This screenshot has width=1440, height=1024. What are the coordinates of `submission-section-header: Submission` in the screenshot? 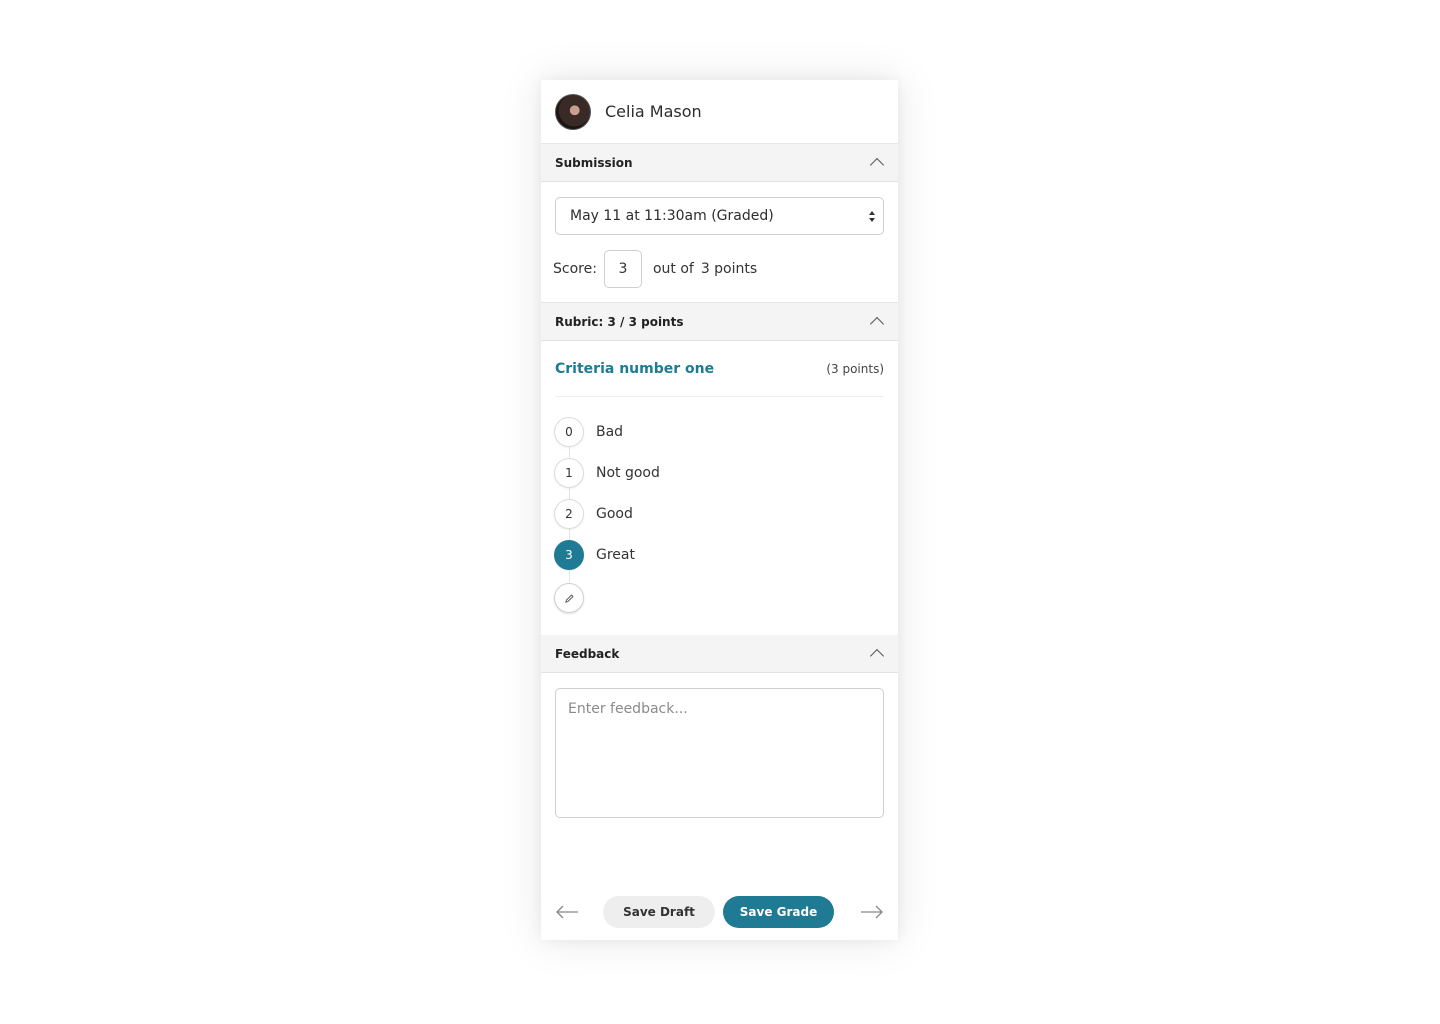 It's located at (719, 163).